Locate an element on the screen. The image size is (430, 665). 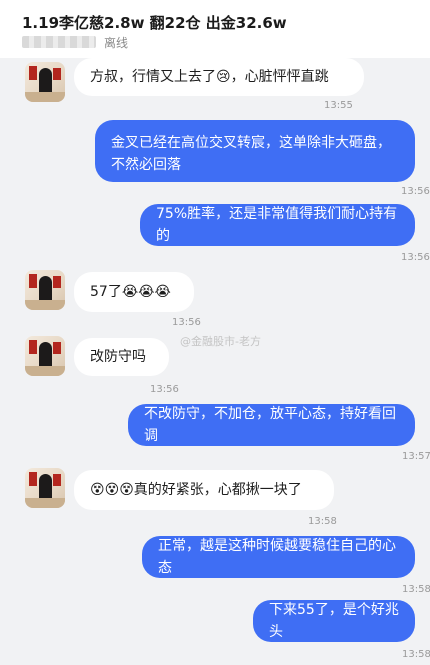
message-timestamp: 13:55 is located at coordinates (338, 105).